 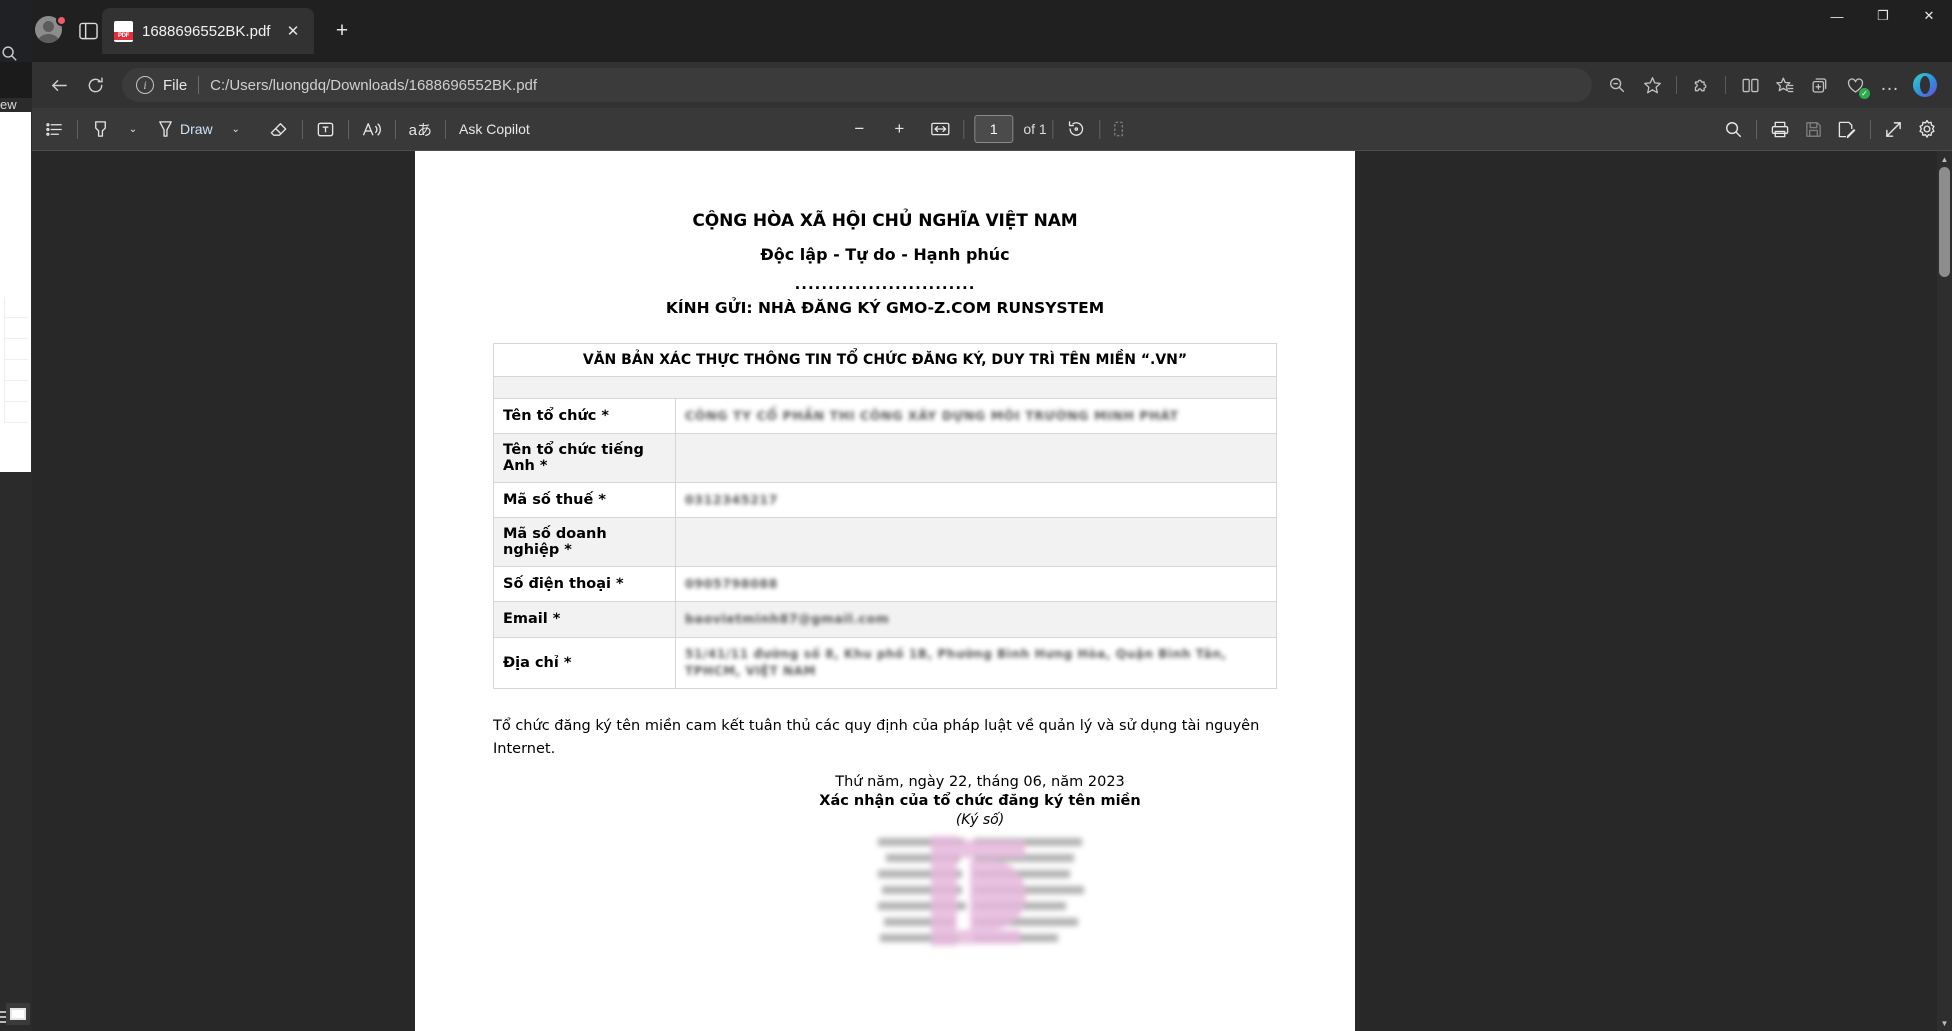 I want to click on row-label: Tên tổ chức *, so click(x=584, y=416).